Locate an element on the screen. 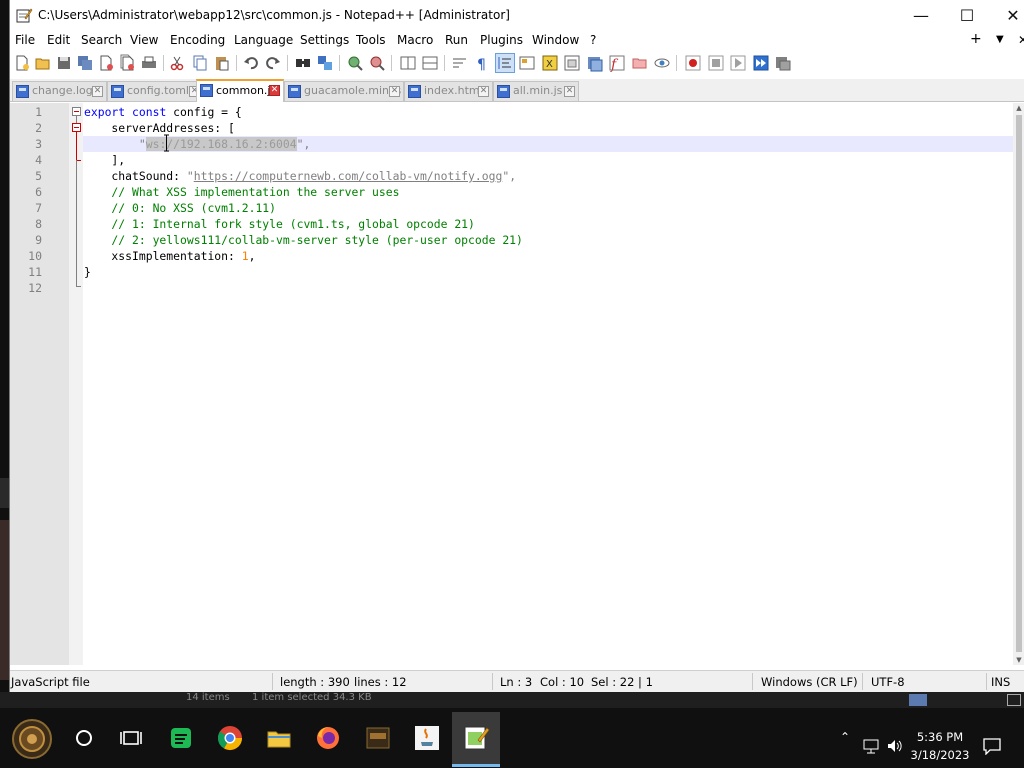 This screenshot has height=768, width=1024. menu-run: Run is located at coordinates (456, 40).